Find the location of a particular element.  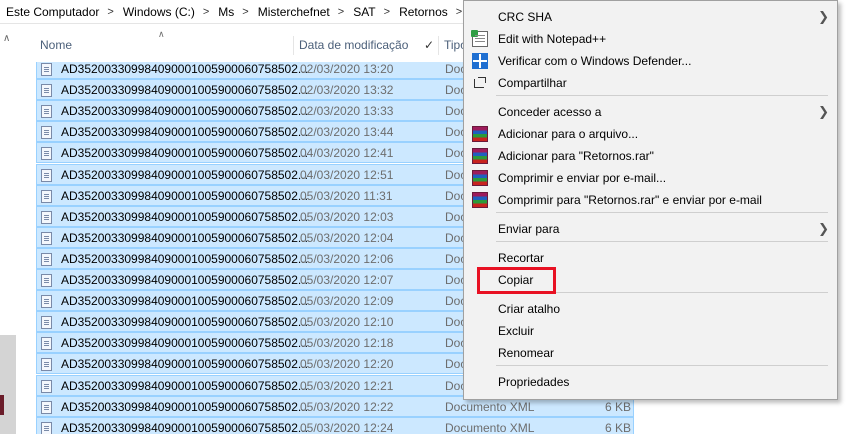

menu-item-label: Propriedades is located at coordinates (534, 382).